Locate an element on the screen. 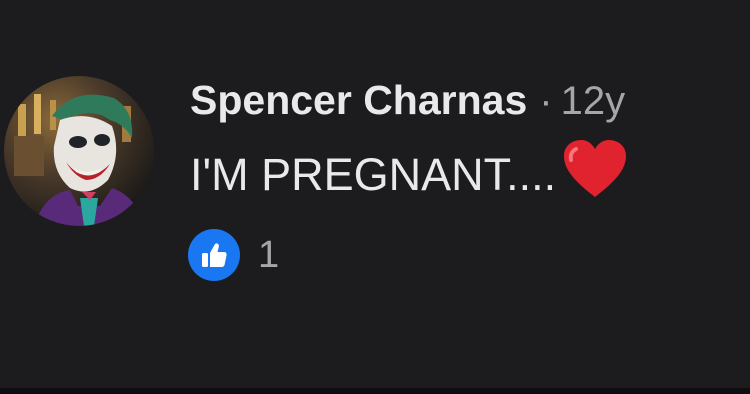 The height and width of the screenshot is (394, 750). comment-timestamp: 12y is located at coordinates (593, 101).